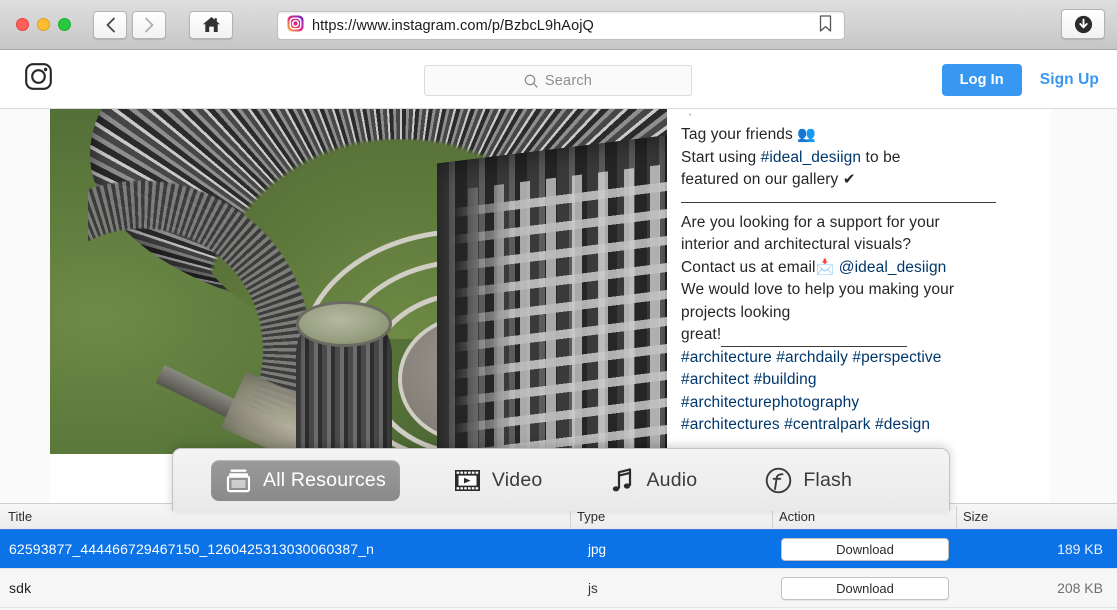 Image resolution: width=1117 pixels, height=610 pixels. What do you see at coordinates (22, 24) in the screenshot?
I see `close-window-button` at bounding box center [22, 24].